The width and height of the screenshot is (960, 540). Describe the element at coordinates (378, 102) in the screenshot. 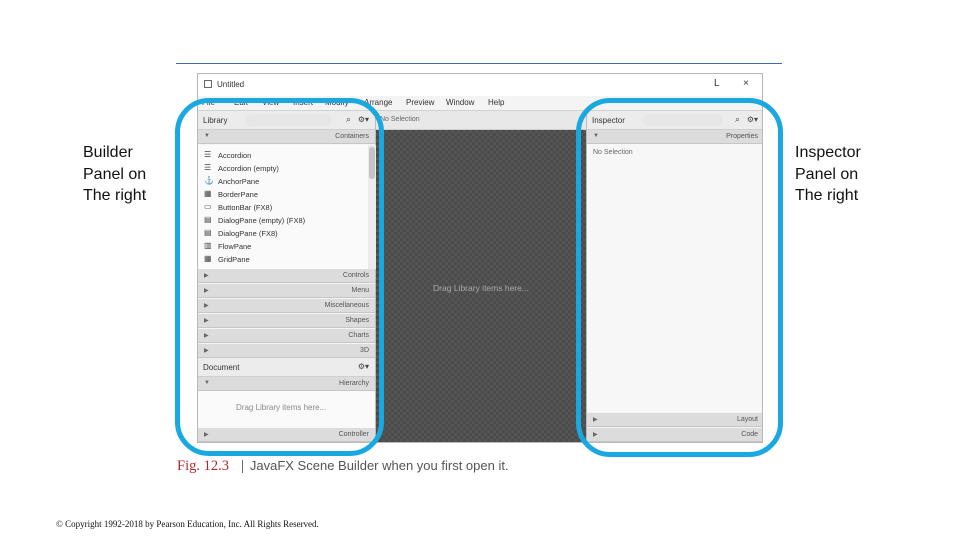

I see `menu-arrange: Arrange` at that location.